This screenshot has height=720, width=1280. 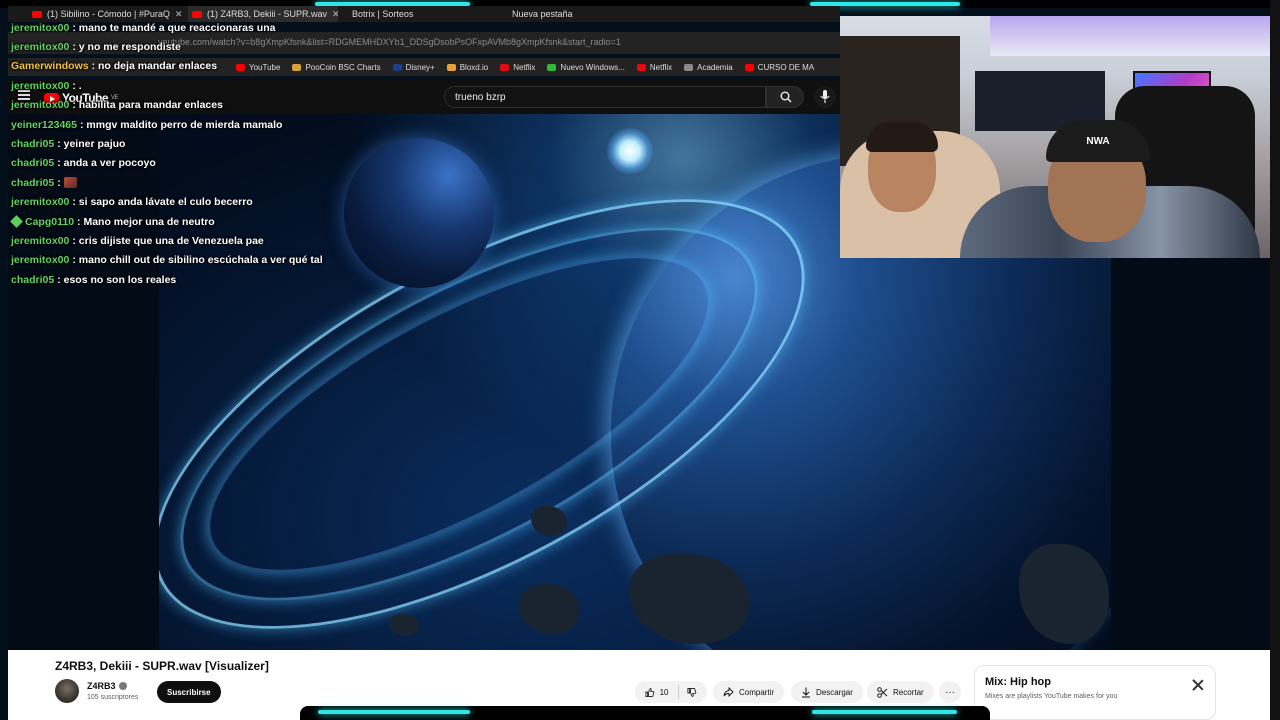 I want to click on disney-icon, so click(x=397, y=67).